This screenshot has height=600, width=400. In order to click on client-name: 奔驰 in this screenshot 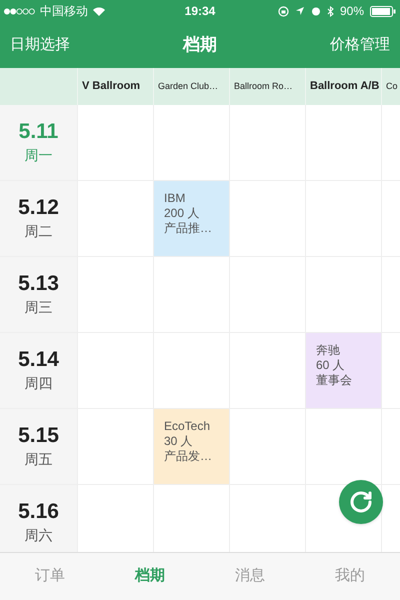, I will do `click(328, 350)`.